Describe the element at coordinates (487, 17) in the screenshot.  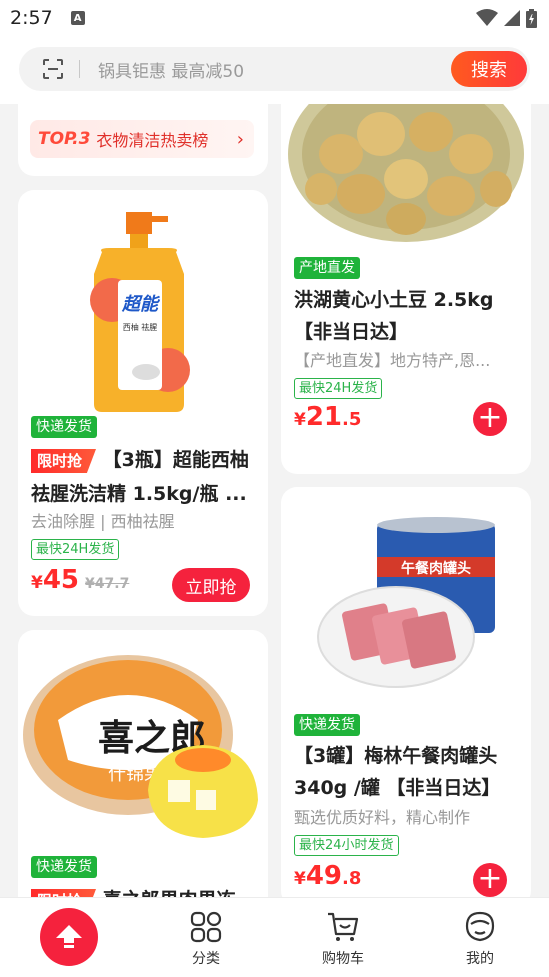
I see `wifi-icon` at that location.